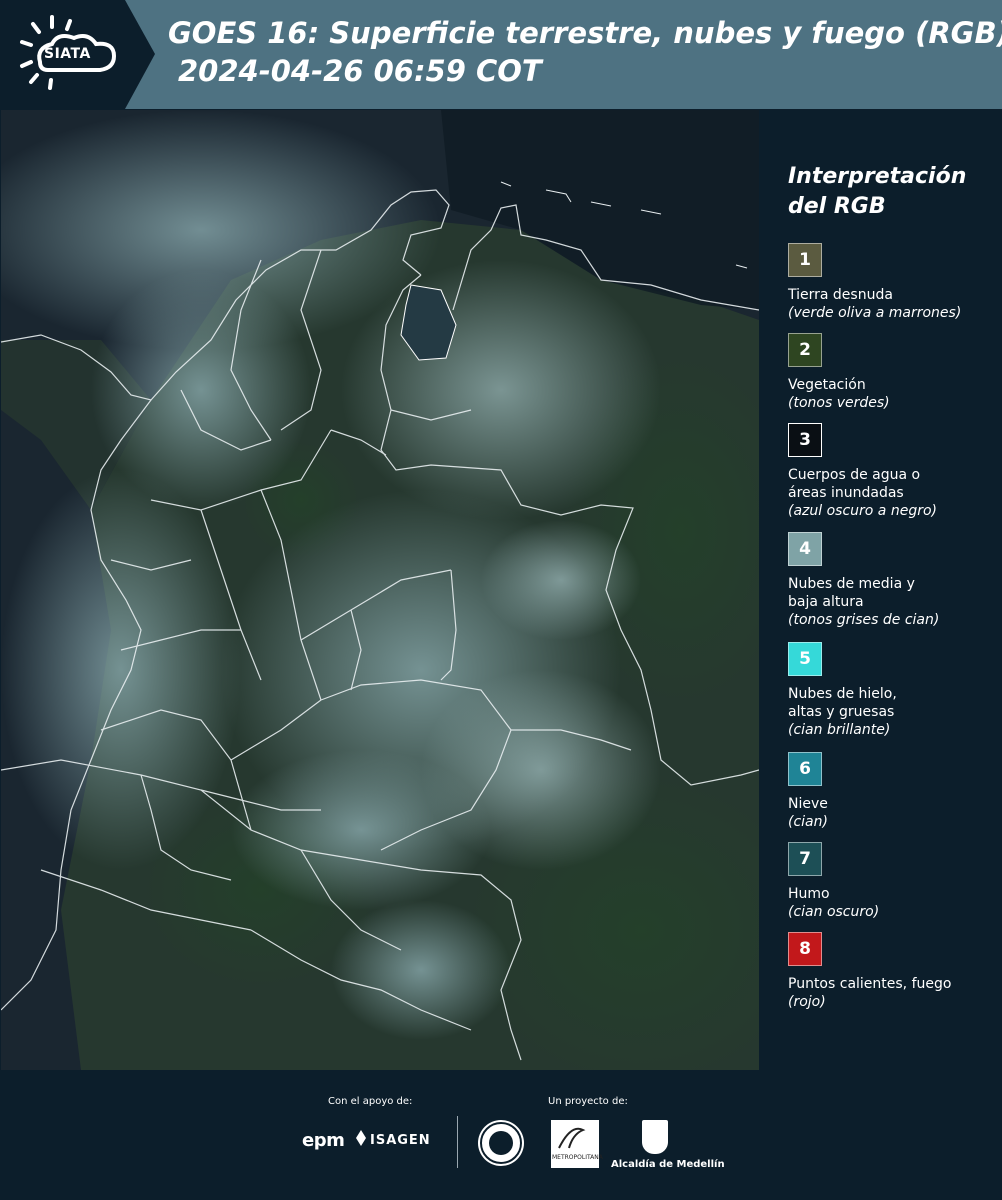 The width and height of the screenshot is (1002, 1200). I want to click on legend-item-desc: (azul oscuro a negro), so click(862, 511).